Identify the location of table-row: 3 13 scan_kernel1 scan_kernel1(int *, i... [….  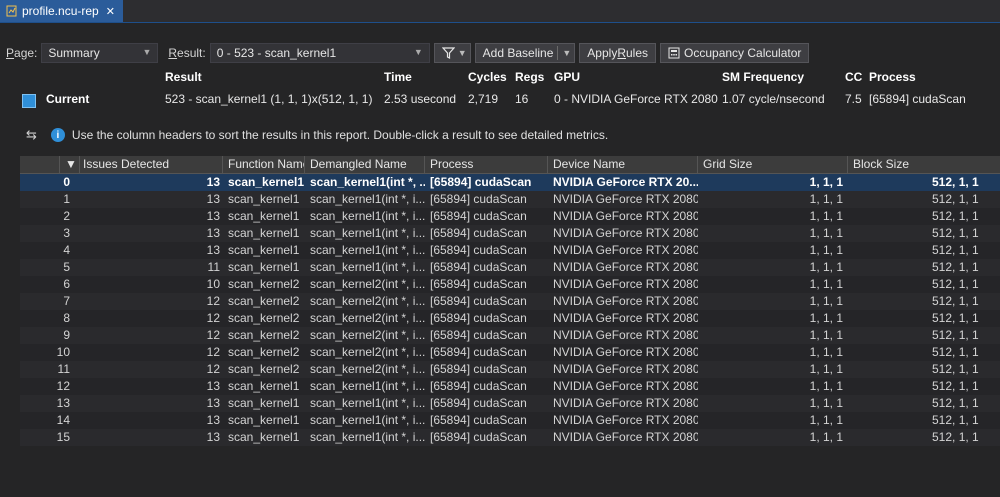
(510, 233).